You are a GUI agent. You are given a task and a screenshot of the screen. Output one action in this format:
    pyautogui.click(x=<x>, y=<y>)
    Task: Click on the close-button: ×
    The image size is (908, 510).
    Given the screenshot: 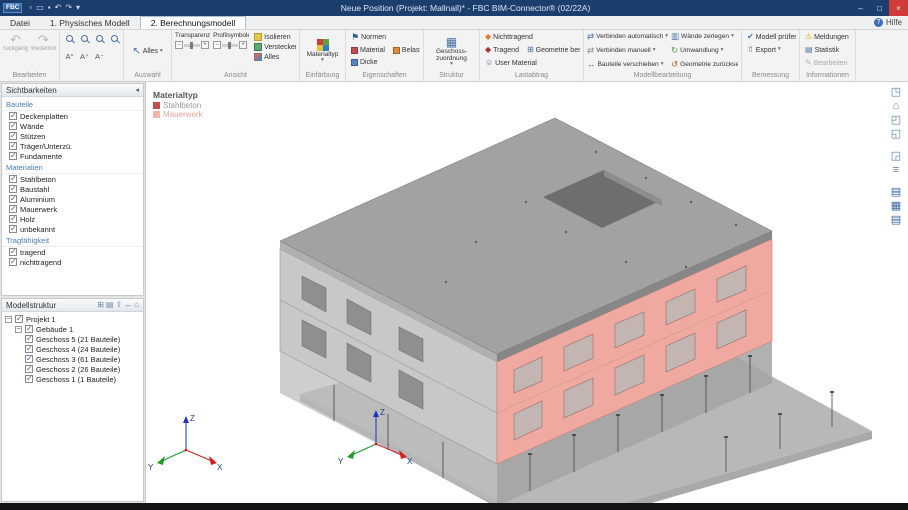 What is the action you would take?
    pyautogui.click(x=898, y=8)
    